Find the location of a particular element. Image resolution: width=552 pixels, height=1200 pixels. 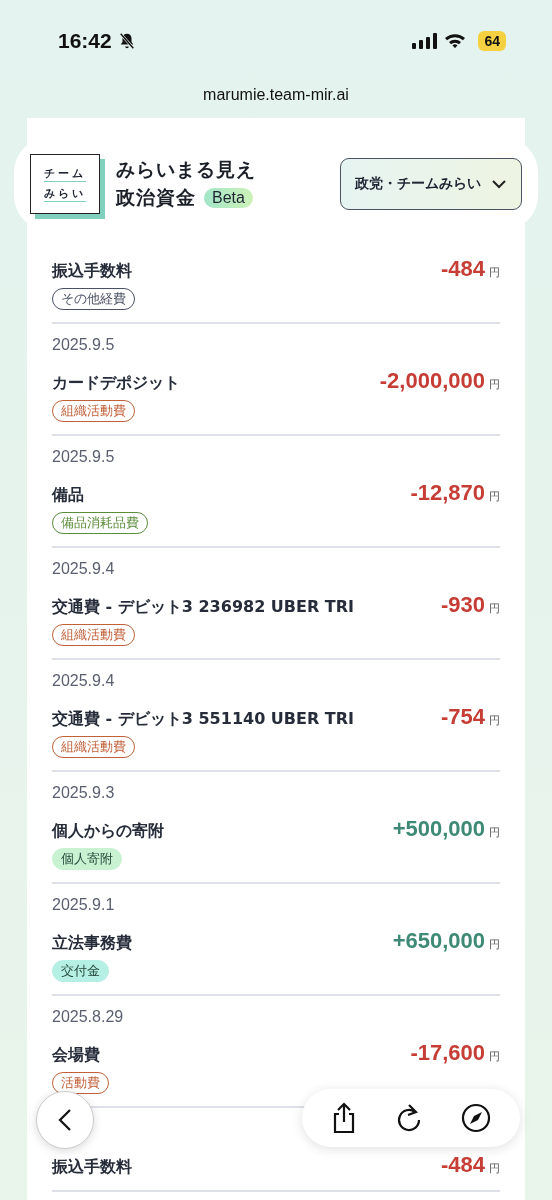

signal-icon is located at coordinates (425, 41).